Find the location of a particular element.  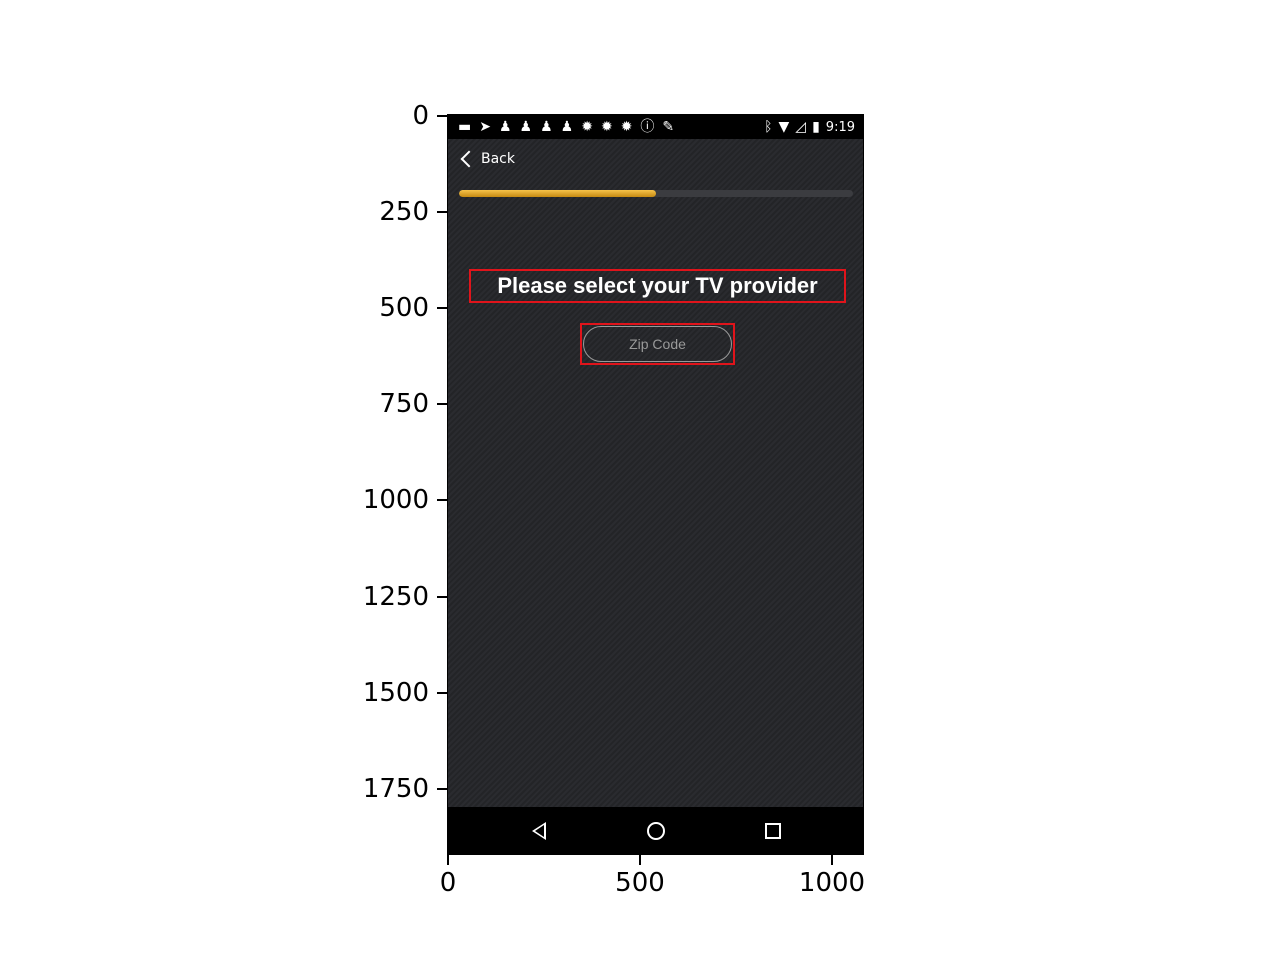

info-icon: ⓘ is located at coordinates (647, 127).